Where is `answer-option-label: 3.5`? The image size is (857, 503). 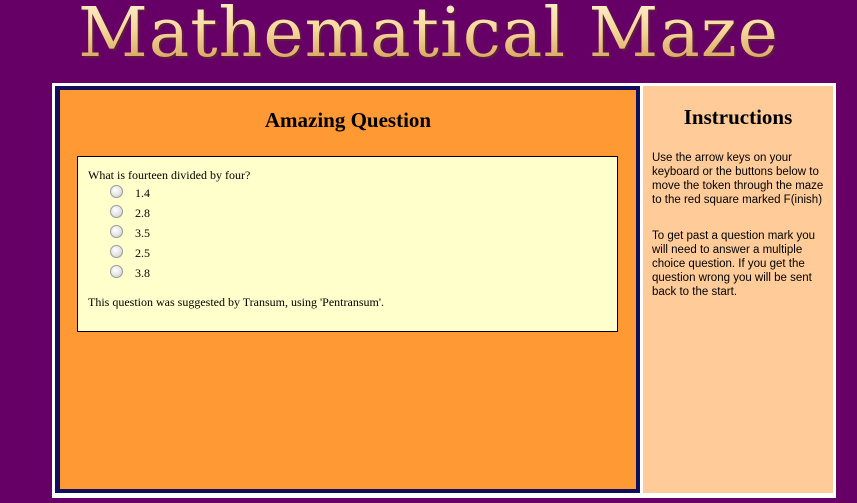
answer-option-label: 3.5 is located at coordinates (142, 233).